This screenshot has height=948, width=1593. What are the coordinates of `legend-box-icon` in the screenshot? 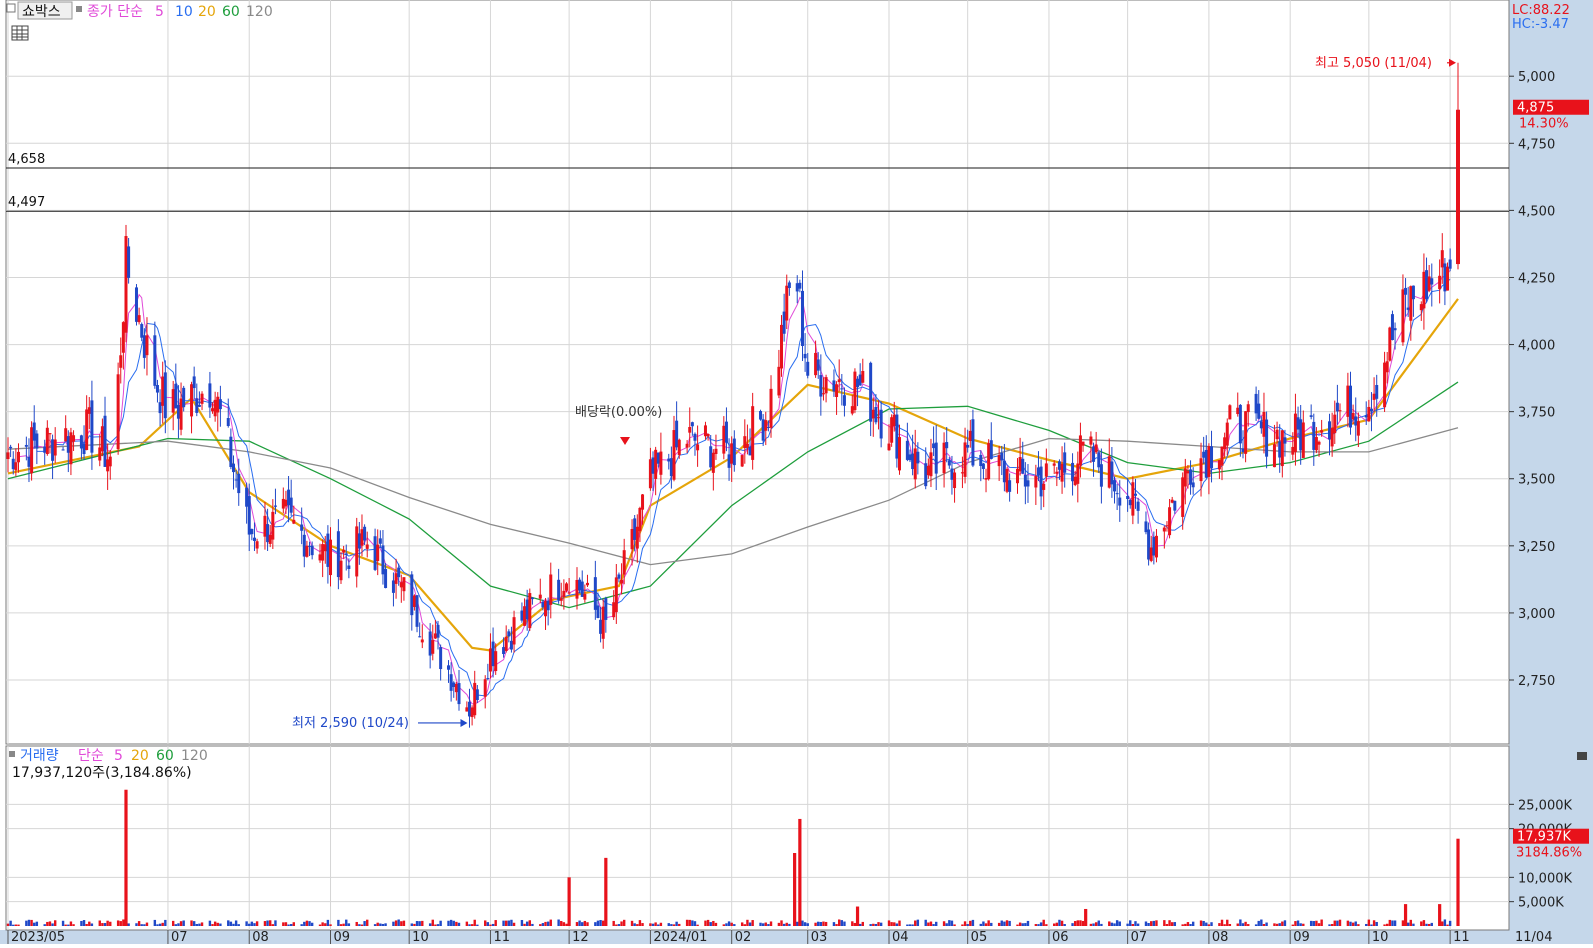 It's located at (11, 8).